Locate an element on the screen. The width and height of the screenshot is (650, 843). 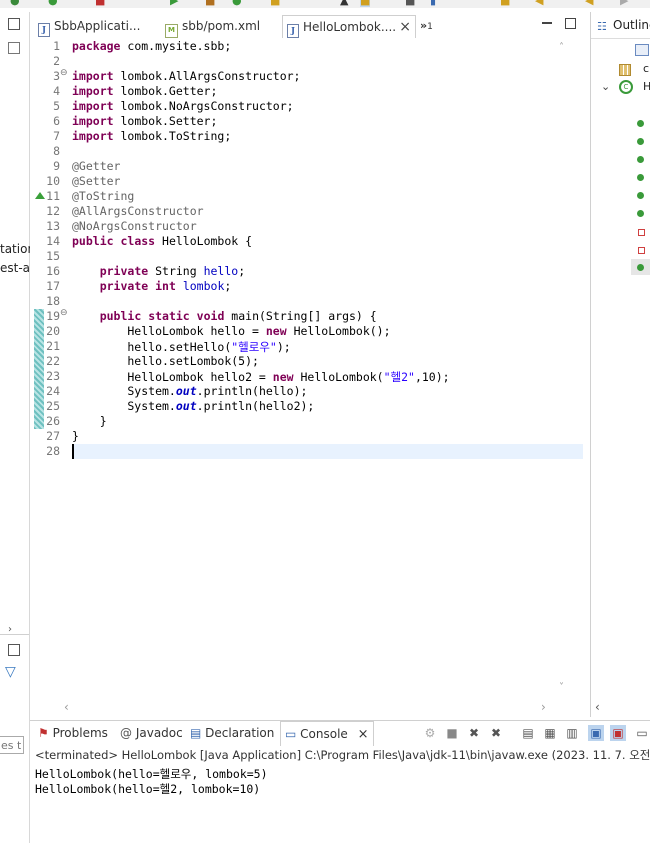
line-number: 8 is located at coordinates (56, 151).